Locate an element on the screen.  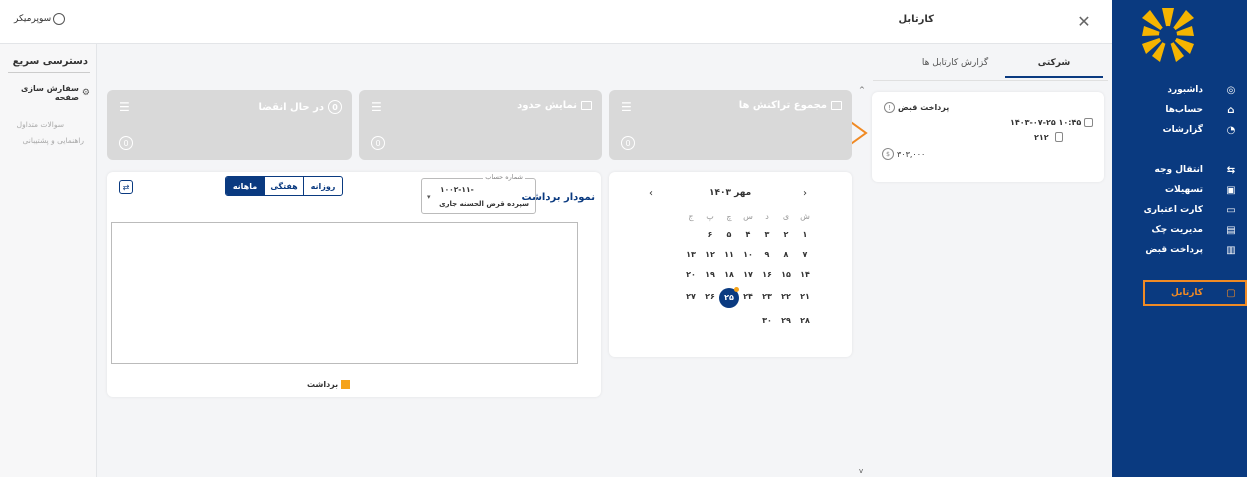
calendar-day: ۳ is located at coordinates (767, 237).